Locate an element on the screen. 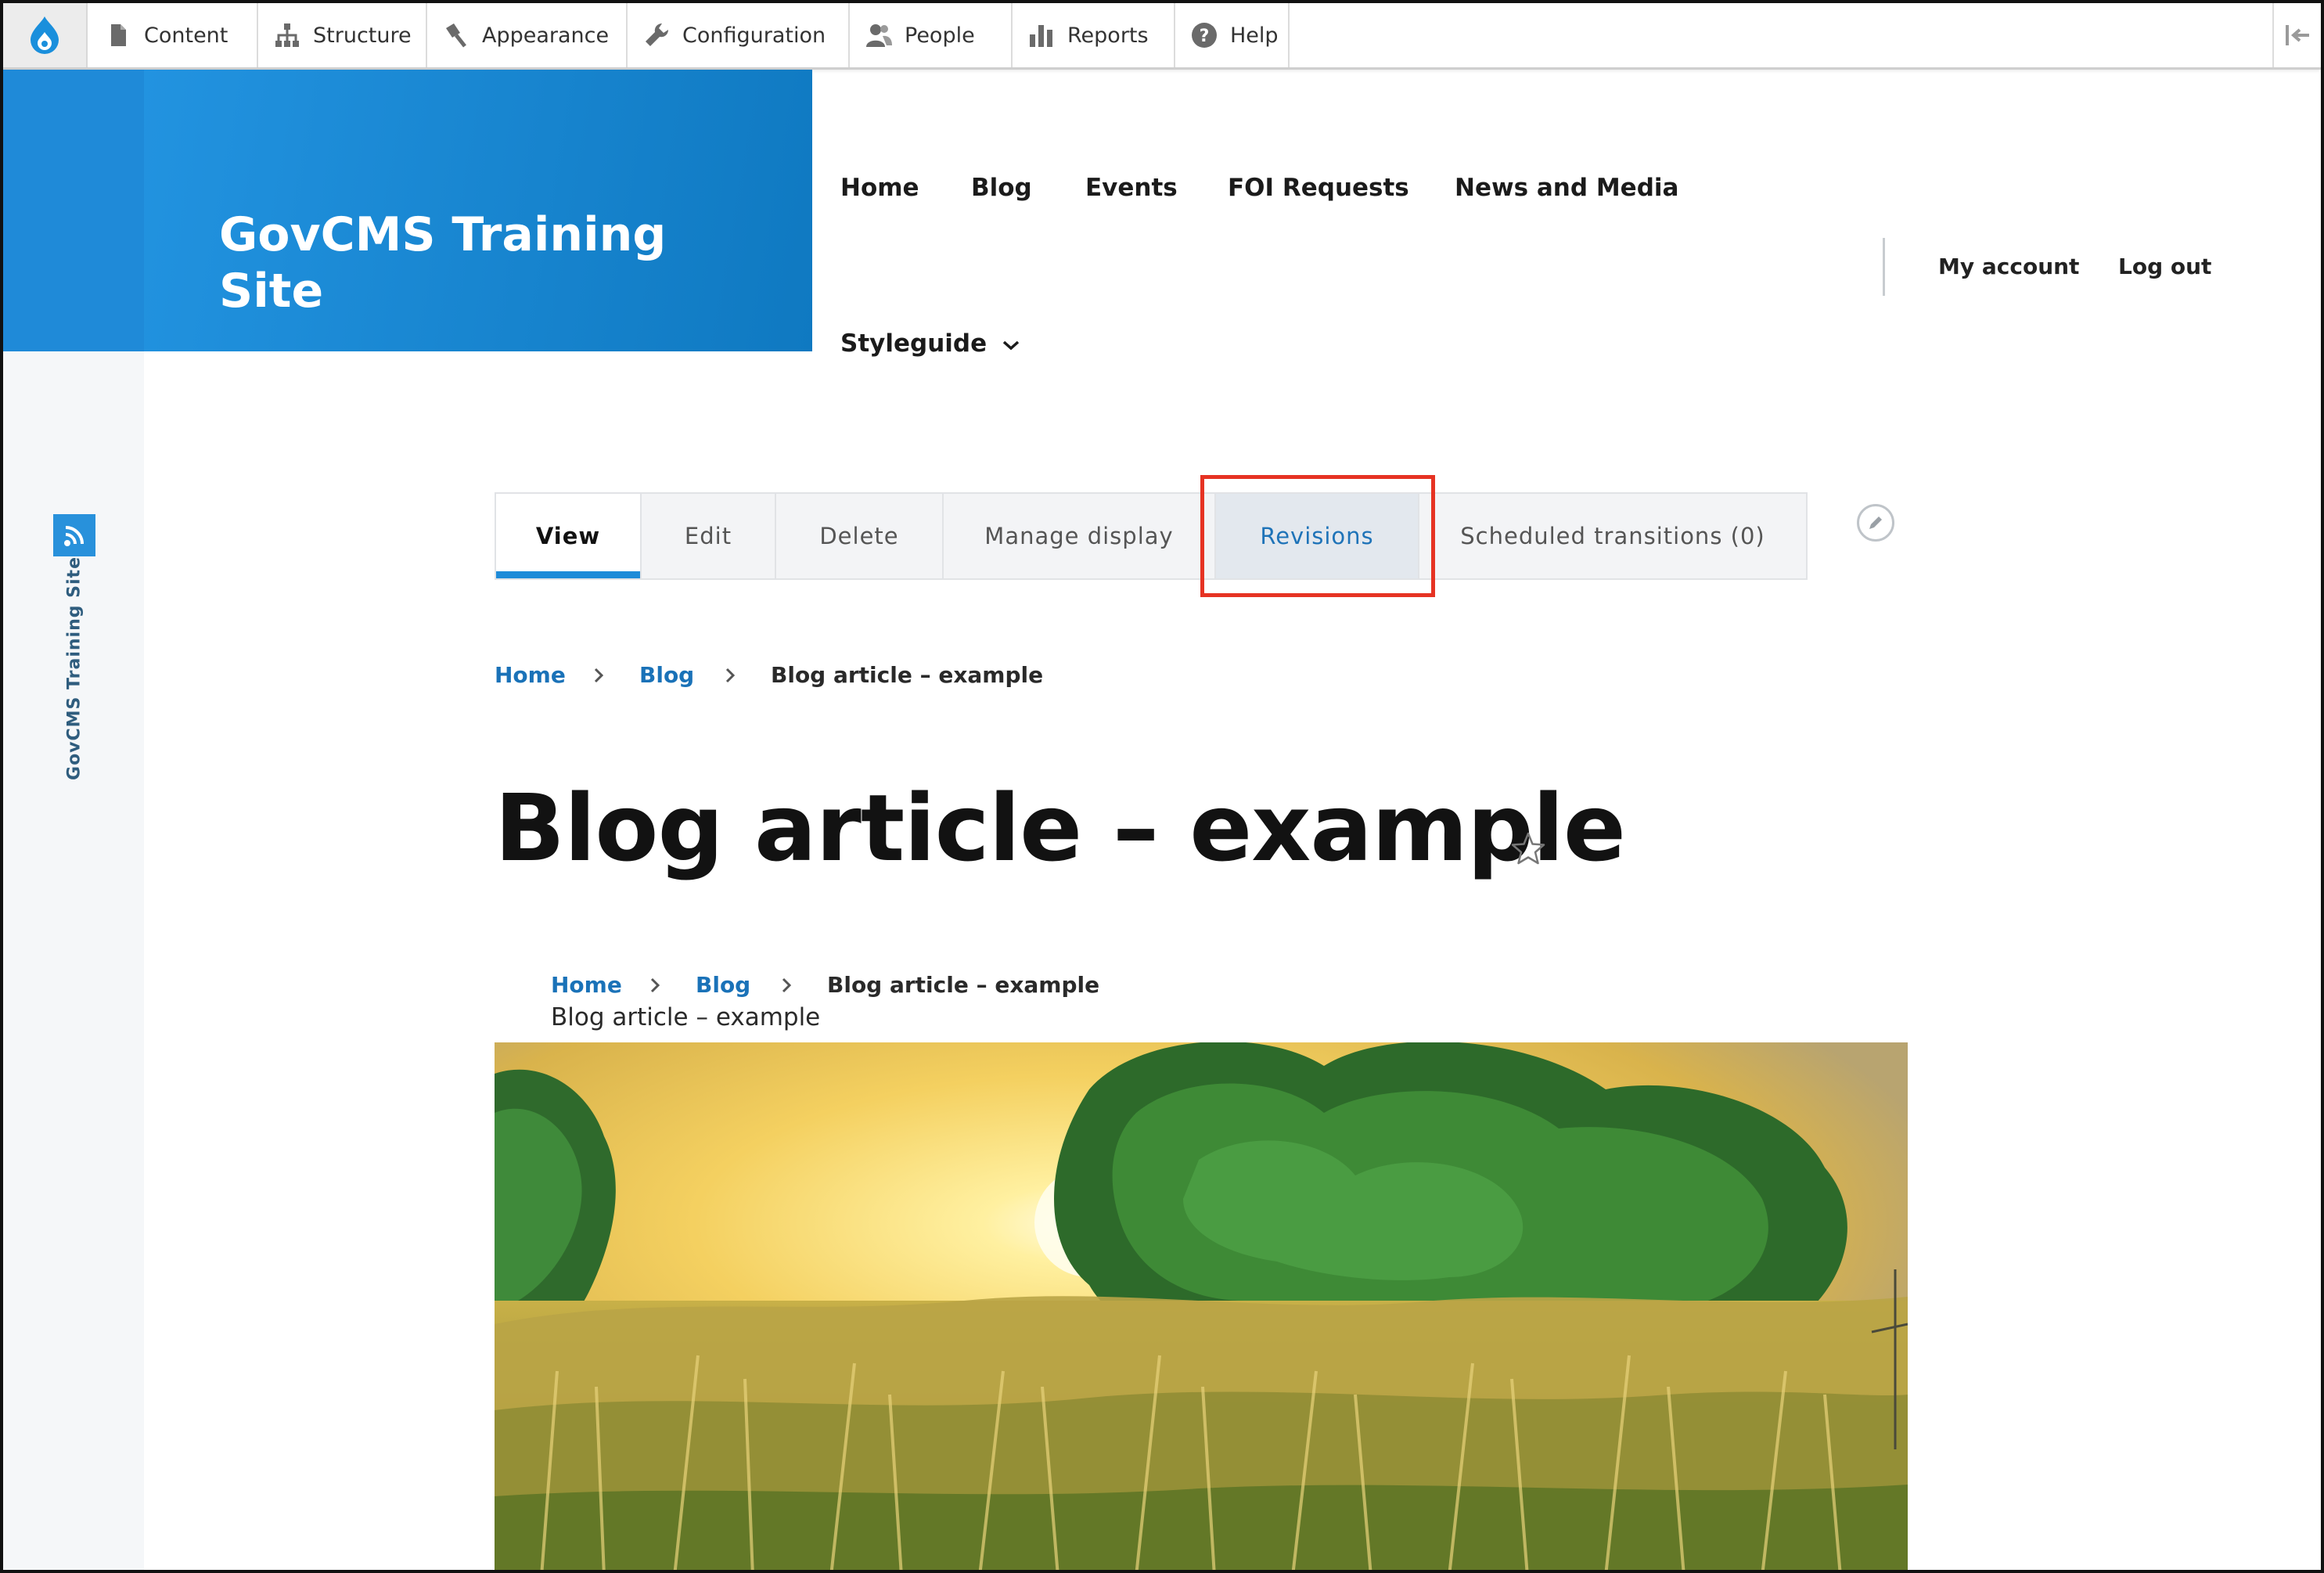 Image resolution: width=2324 pixels, height=1573 pixels. people-icon is located at coordinates (878, 35).